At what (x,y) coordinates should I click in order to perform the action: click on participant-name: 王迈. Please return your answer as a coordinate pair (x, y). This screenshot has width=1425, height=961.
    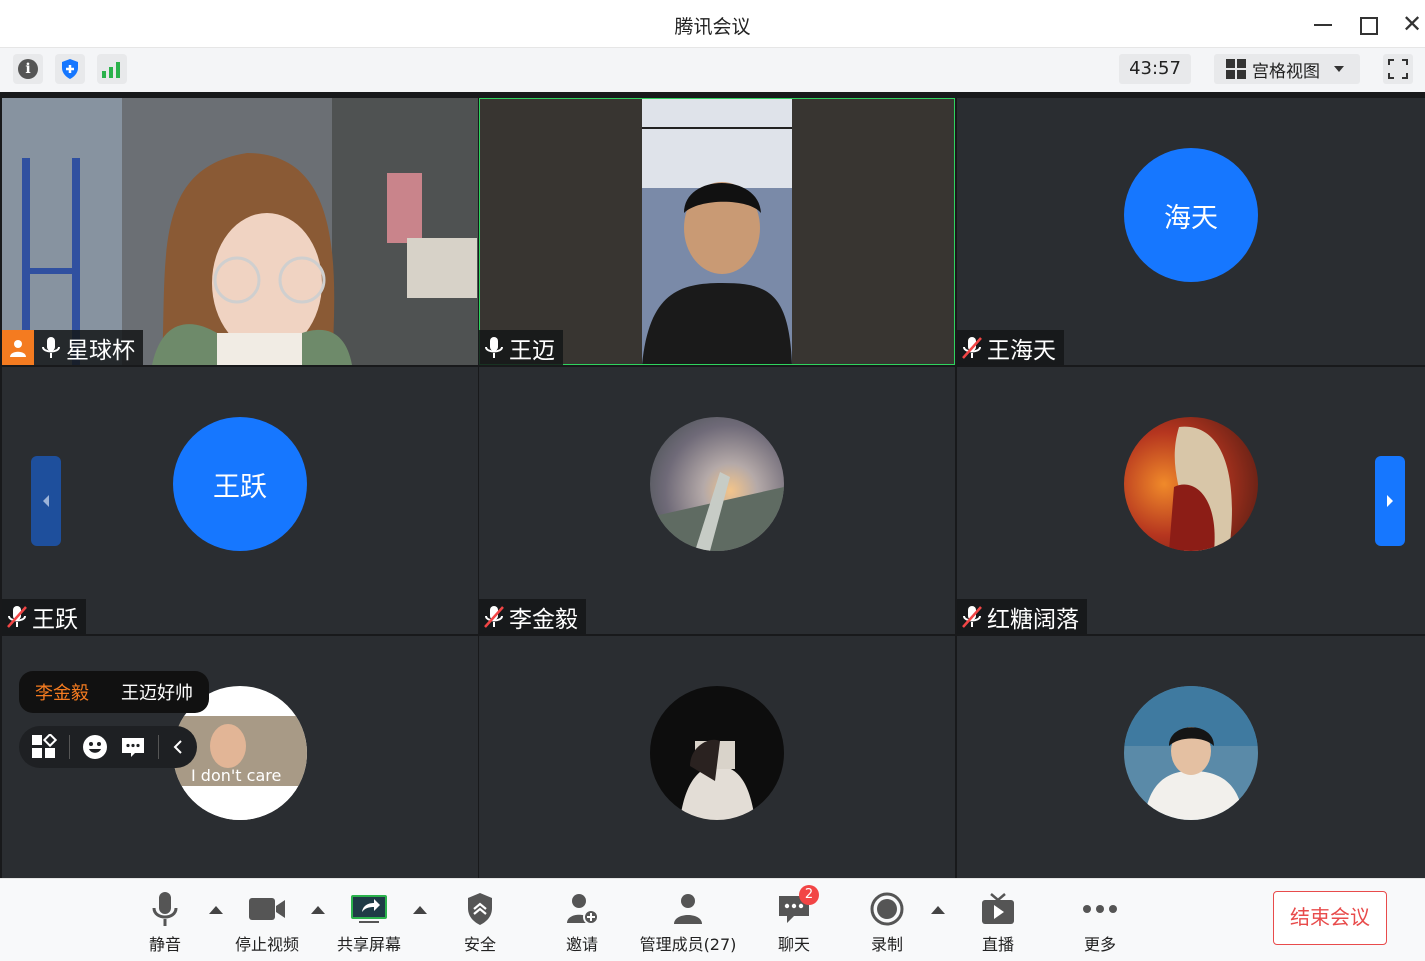
    Looking at the image, I should click on (532, 350).